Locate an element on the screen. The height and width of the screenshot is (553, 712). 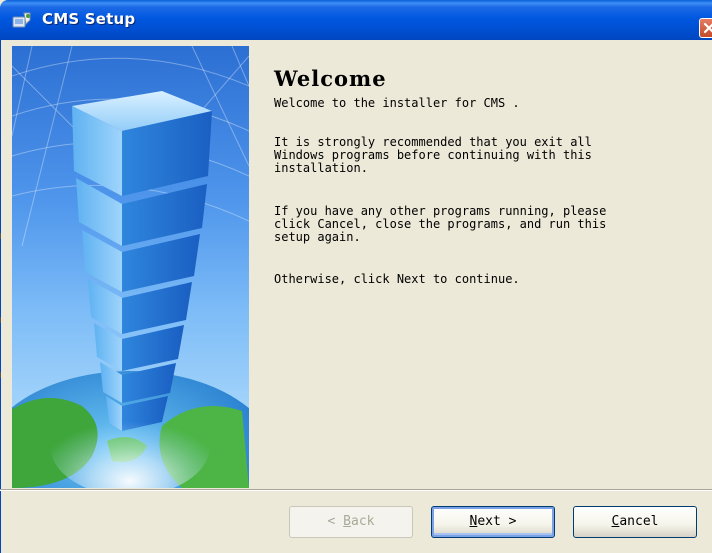
close-button is located at coordinates (705, 28).